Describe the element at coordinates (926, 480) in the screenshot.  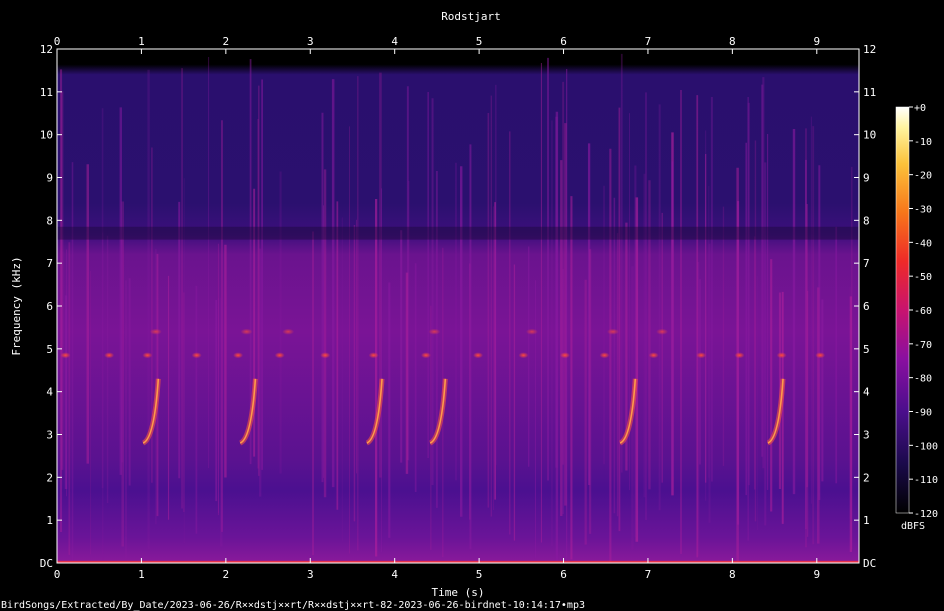
I see `colorbar-tick-label: -110` at that location.